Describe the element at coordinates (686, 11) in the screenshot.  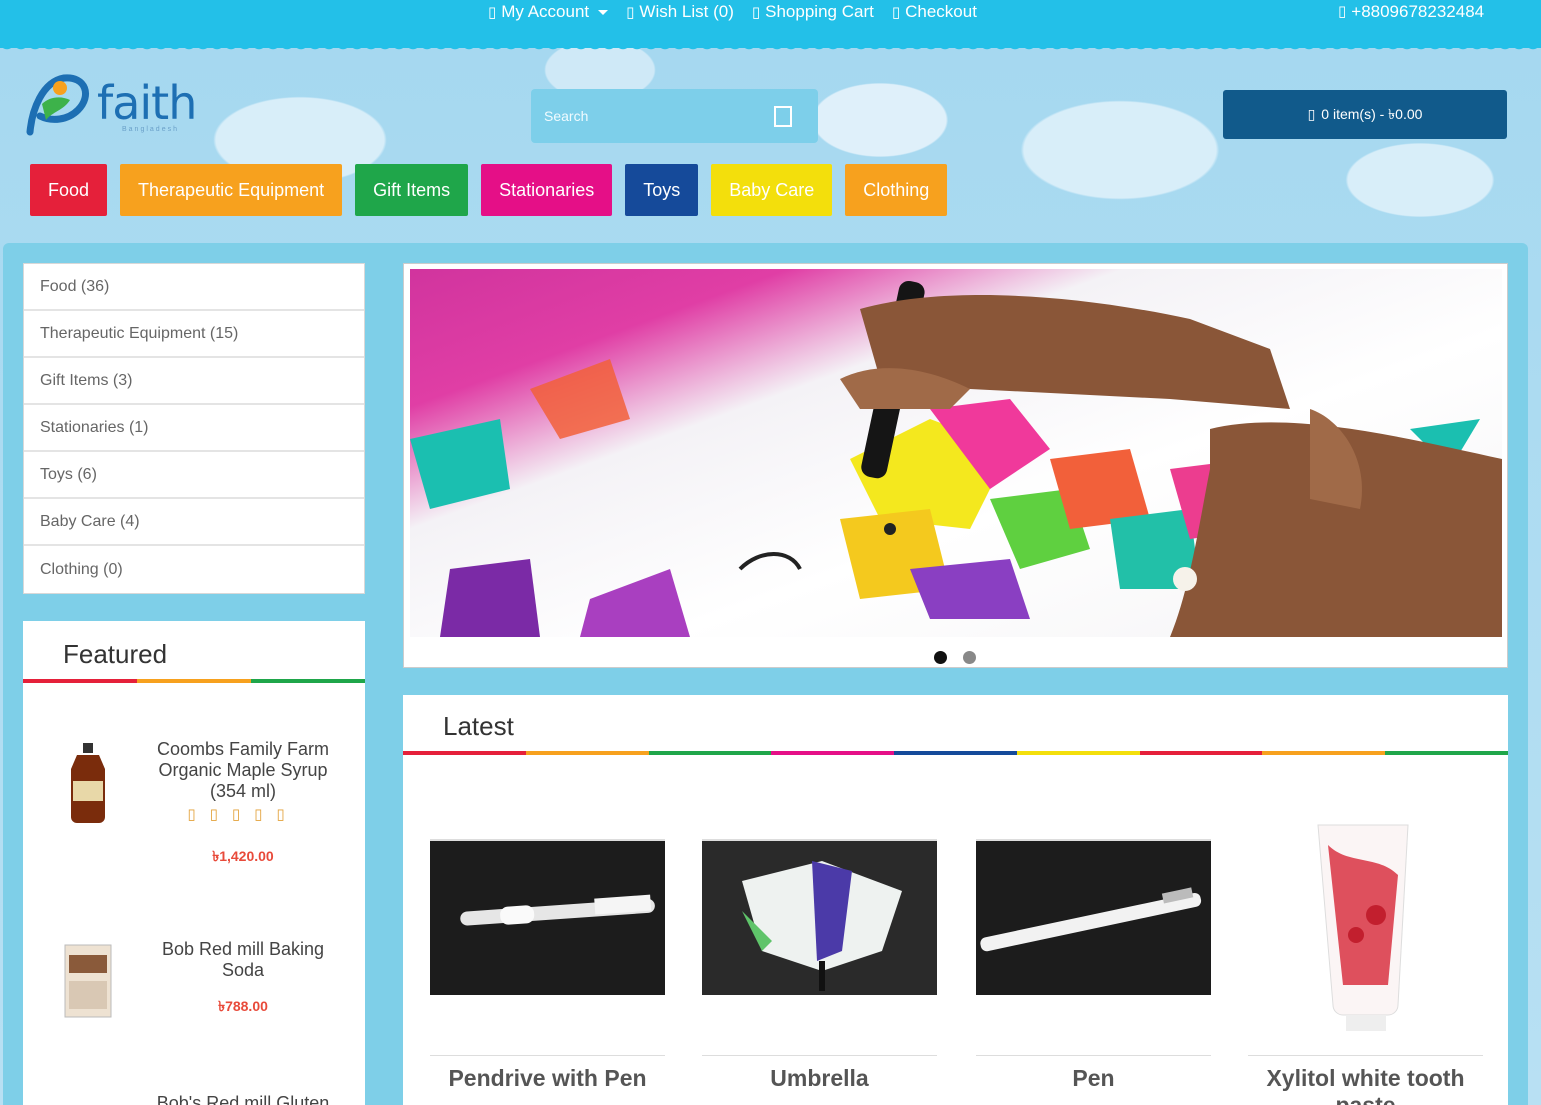
I see `wishlist-label: Wish List (0)` at that location.